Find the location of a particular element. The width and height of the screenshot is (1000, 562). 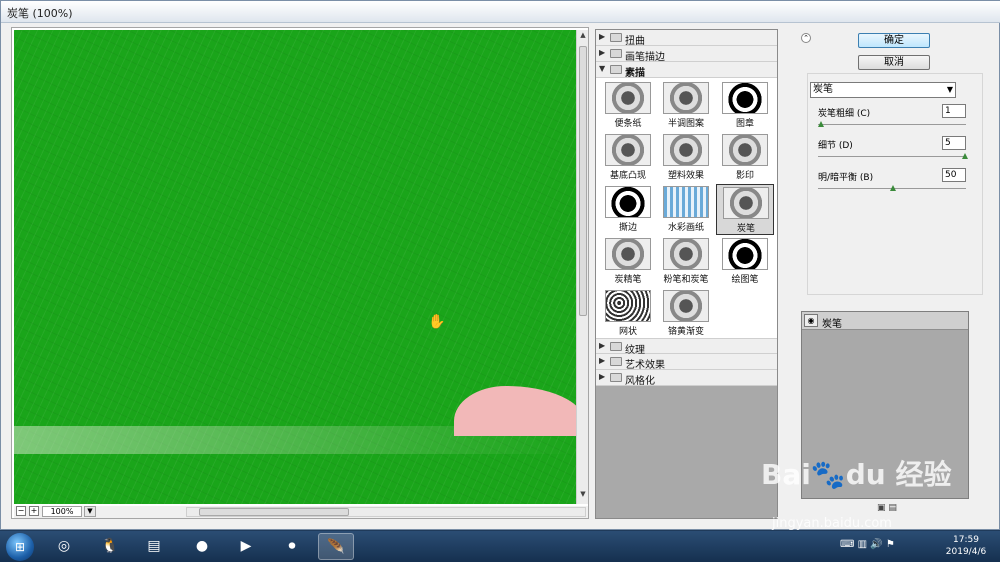

collapse-triangle-icon: ▼ is located at coordinates (602, 68).